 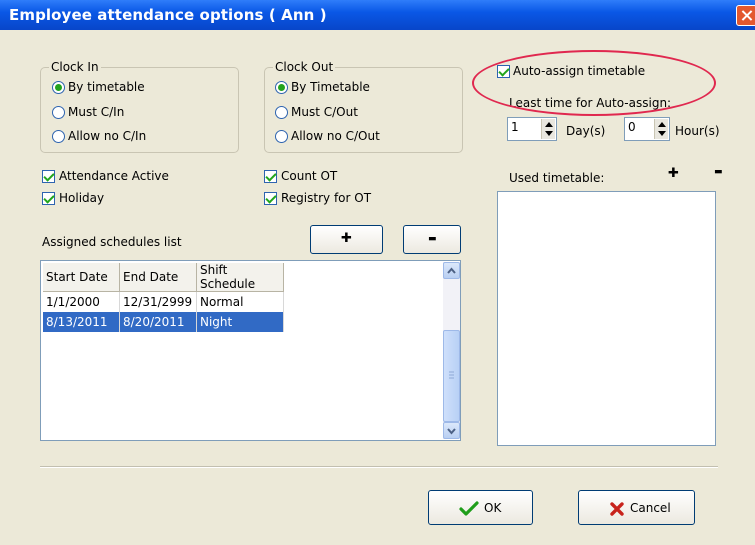 I want to click on auto-assign-label: Auto-assign timetable, so click(x=579, y=71).